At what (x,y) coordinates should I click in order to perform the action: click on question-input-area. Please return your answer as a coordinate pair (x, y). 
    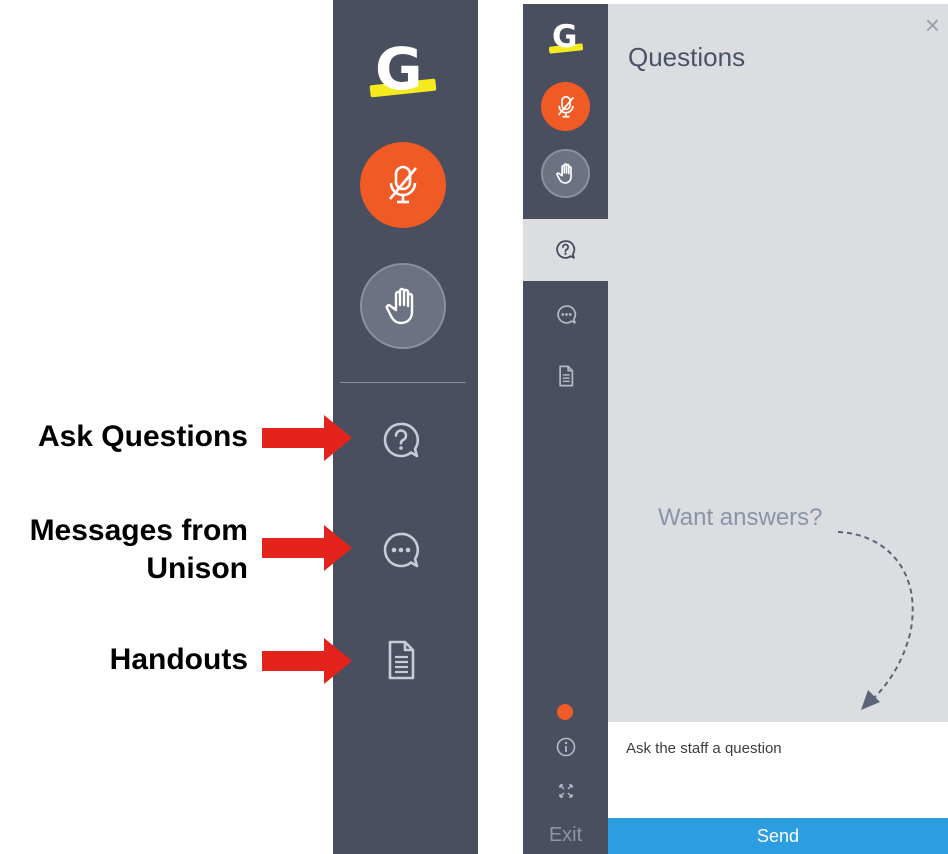
    Looking at the image, I should click on (778, 772).